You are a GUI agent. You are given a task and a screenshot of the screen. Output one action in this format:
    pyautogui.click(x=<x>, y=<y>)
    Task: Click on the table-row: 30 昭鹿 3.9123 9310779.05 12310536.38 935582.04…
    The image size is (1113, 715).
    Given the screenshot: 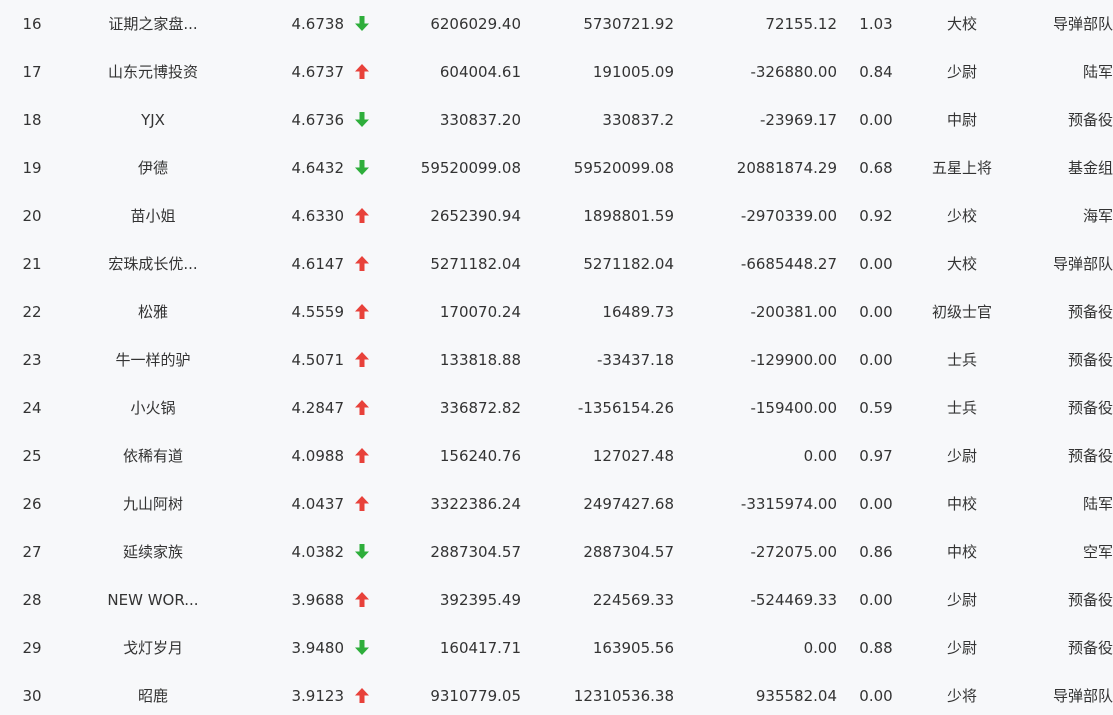 What is the action you would take?
    pyautogui.click(x=556, y=693)
    